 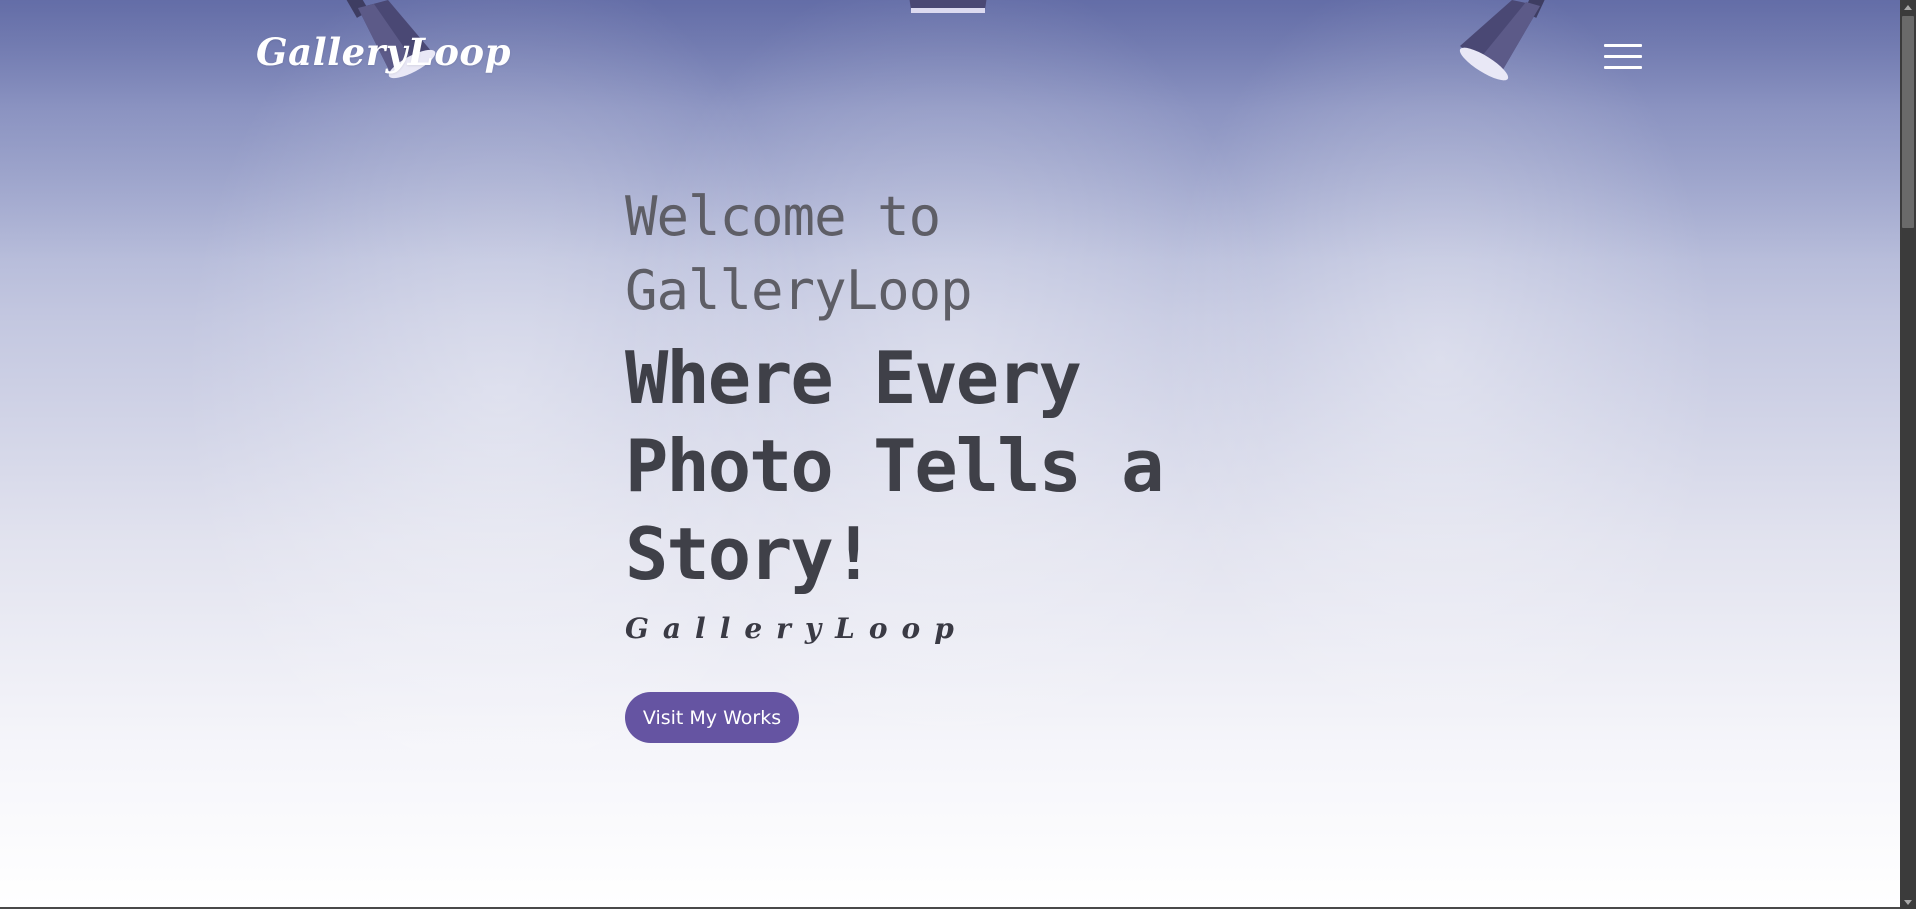 What do you see at coordinates (975, 254) in the screenshot?
I see `welcome-heading: Welcome to GalleryLoop` at bounding box center [975, 254].